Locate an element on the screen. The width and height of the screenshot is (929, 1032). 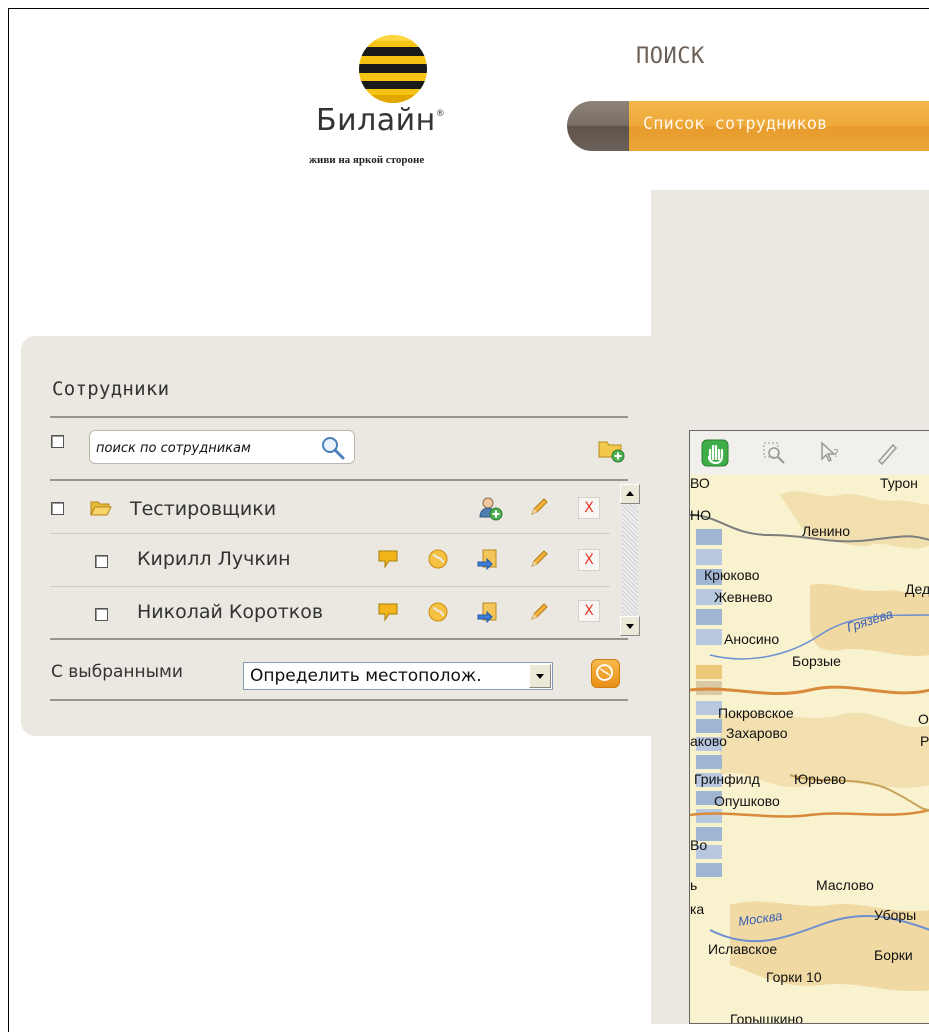
employee-name: Николай Коротков is located at coordinates (230, 612).